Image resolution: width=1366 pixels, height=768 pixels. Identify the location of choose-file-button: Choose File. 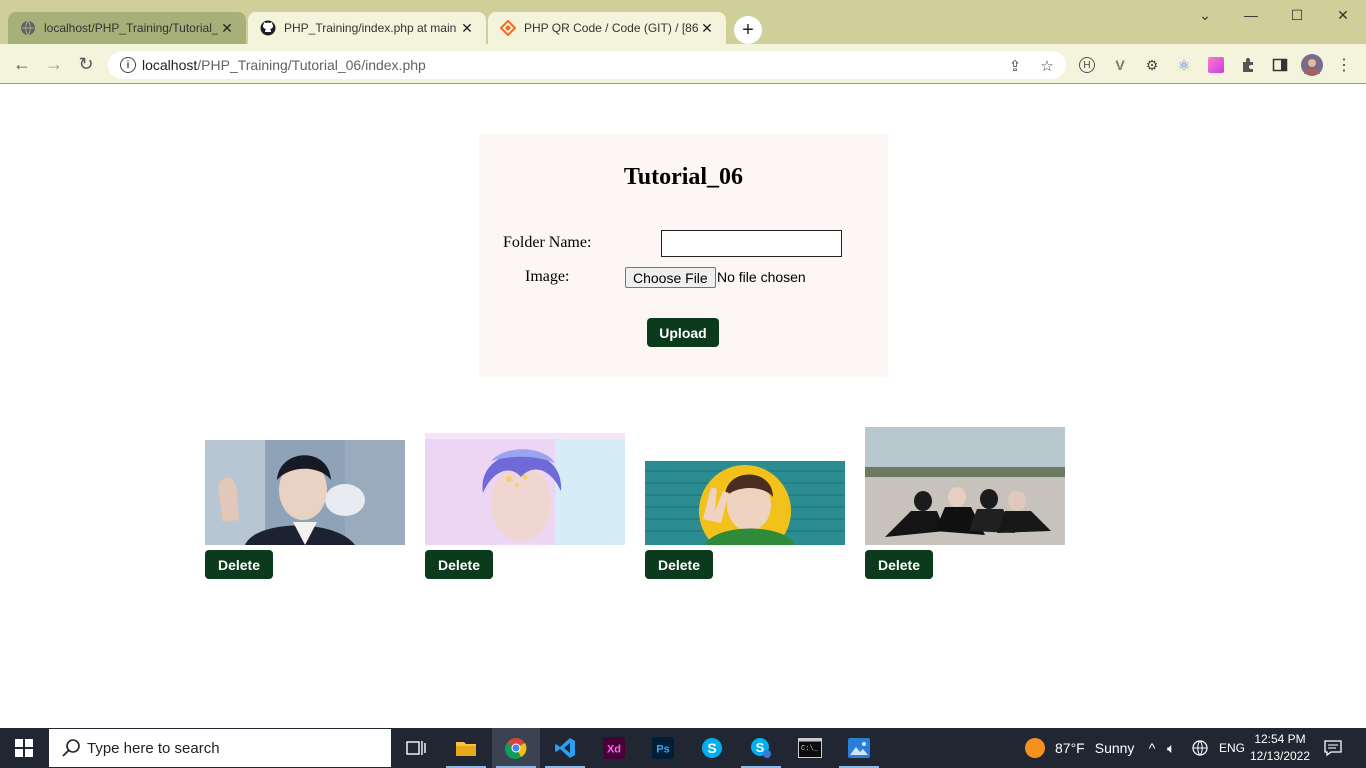
(670, 277).